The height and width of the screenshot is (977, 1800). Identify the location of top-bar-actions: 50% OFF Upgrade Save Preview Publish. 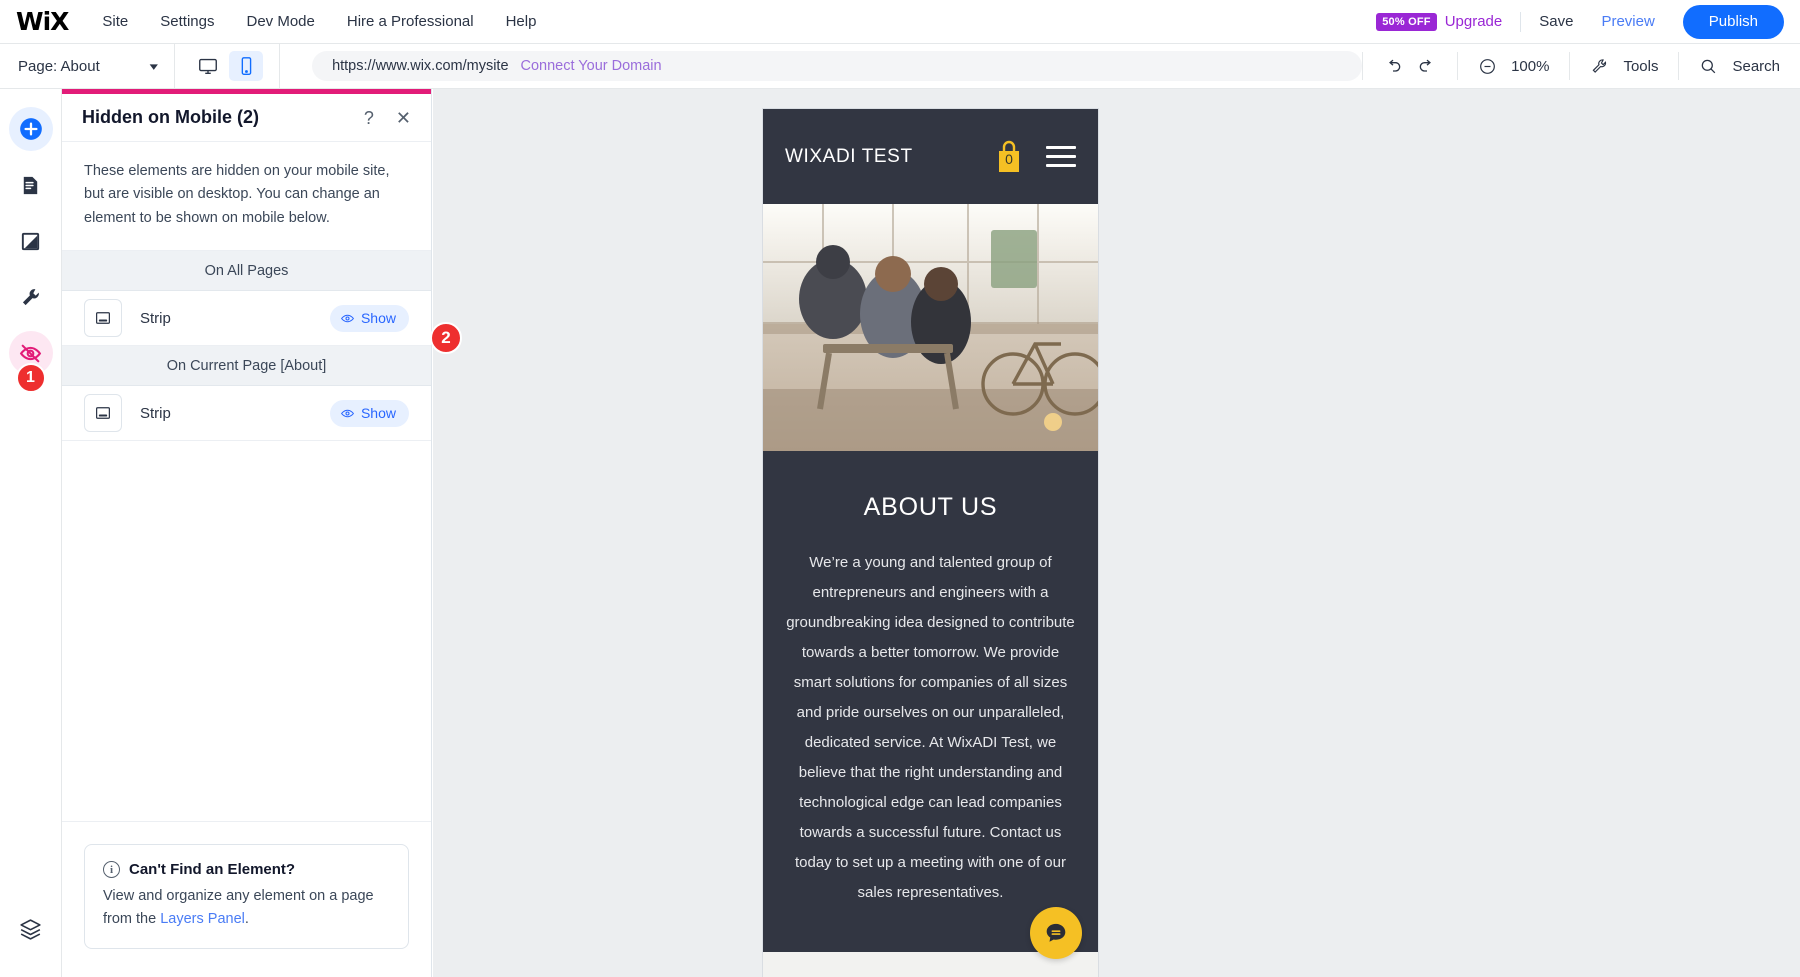
(1588, 21).